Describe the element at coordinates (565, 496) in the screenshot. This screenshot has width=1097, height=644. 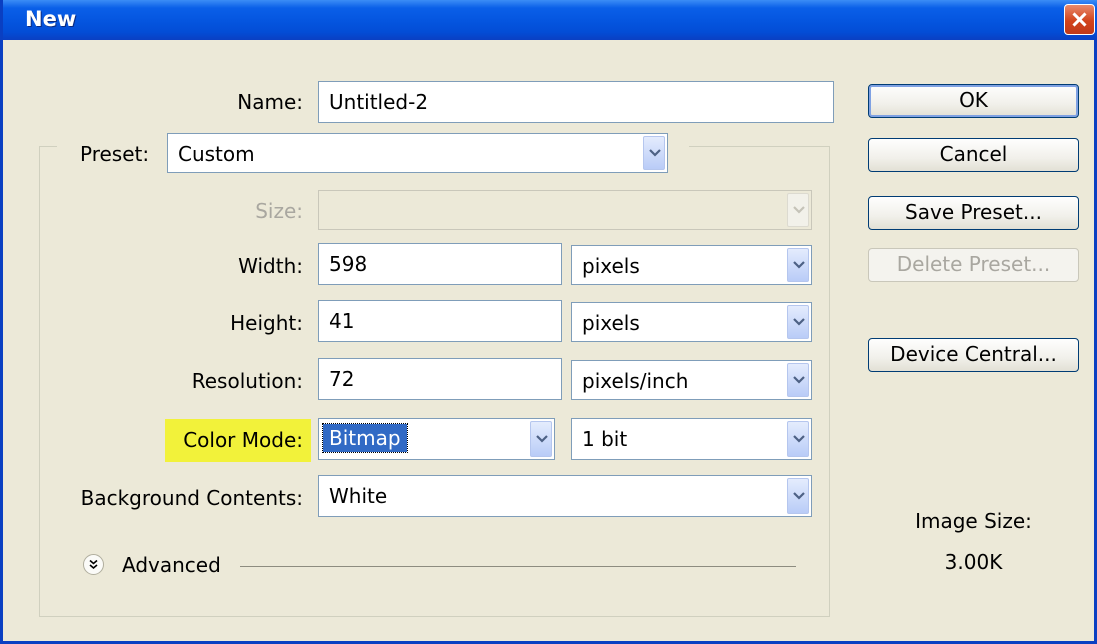
I see `background-contents-select: White` at that location.